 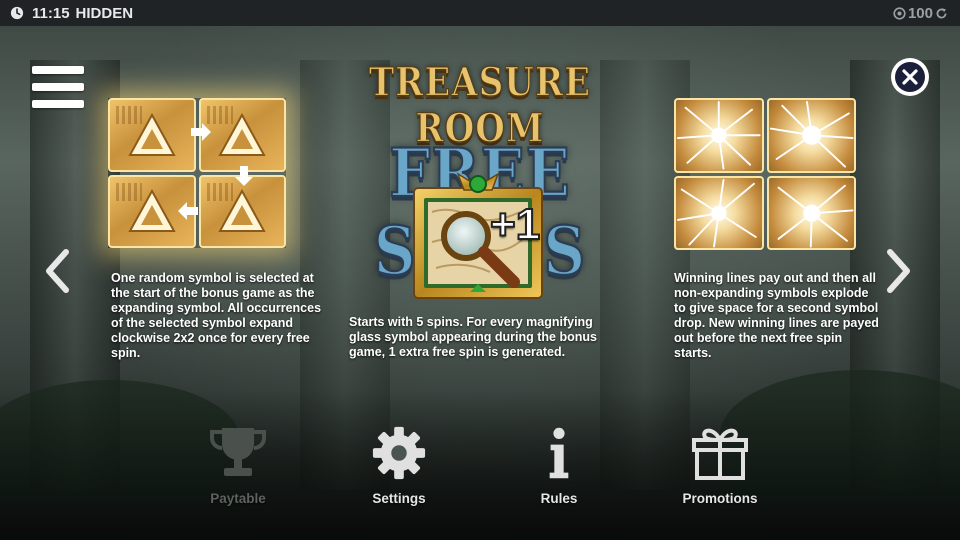 What do you see at coordinates (201, 132) in the screenshot?
I see `expand-arrow-right-icon` at bounding box center [201, 132].